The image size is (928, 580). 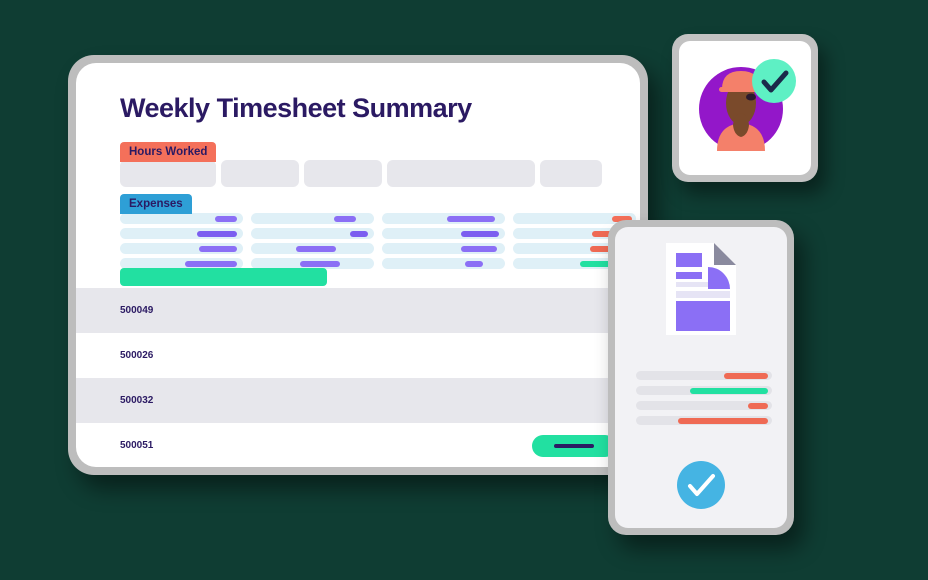 What do you see at coordinates (574, 445) in the screenshot?
I see `row-action-button` at bounding box center [574, 445].